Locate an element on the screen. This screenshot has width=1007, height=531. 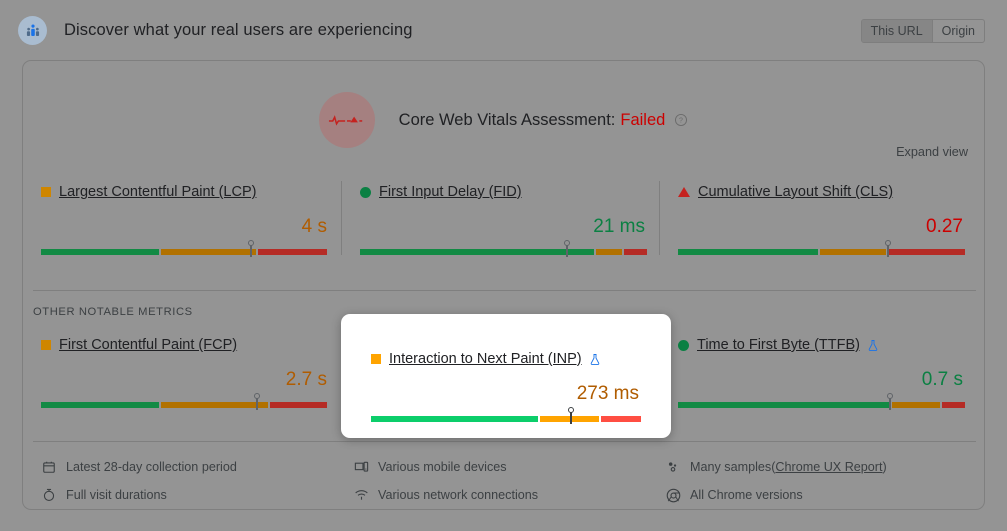
devices-icon is located at coordinates (361, 467).